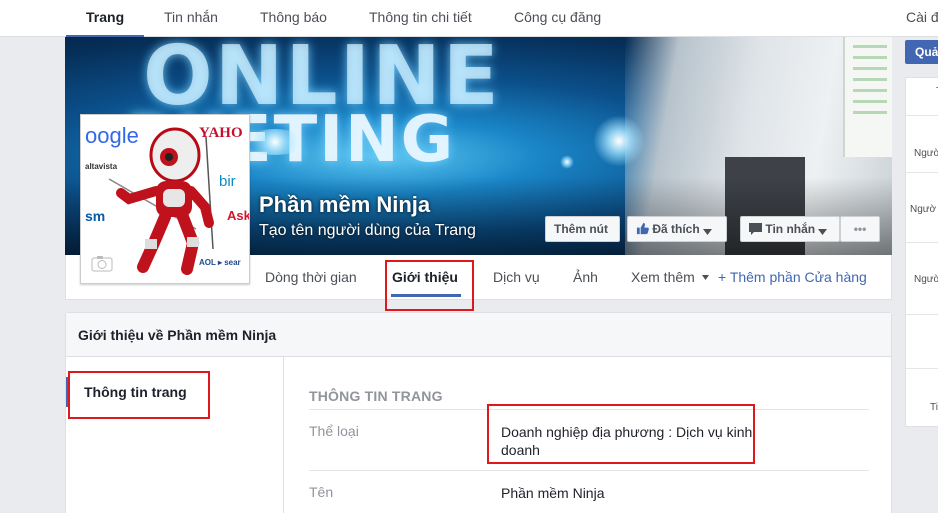 This screenshot has width=938, height=513. What do you see at coordinates (311, 277) in the screenshot?
I see `tab-timeline: Dòng thời gian` at bounding box center [311, 277].